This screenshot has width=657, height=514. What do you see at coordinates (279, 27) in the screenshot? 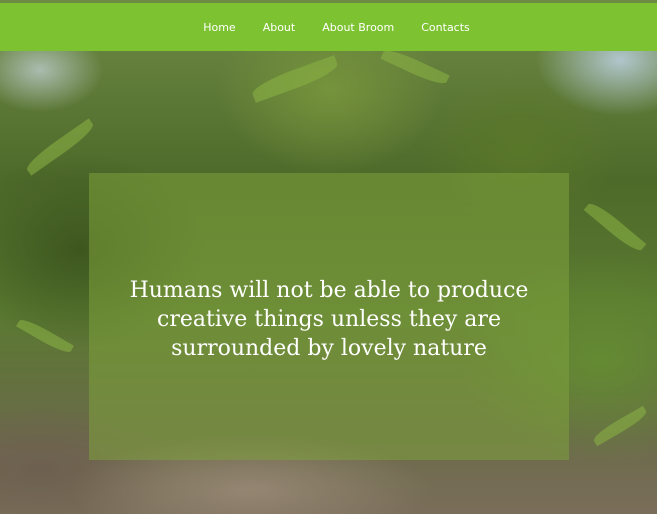
I see `nav-link-about: About` at bounding box center [279, 27].